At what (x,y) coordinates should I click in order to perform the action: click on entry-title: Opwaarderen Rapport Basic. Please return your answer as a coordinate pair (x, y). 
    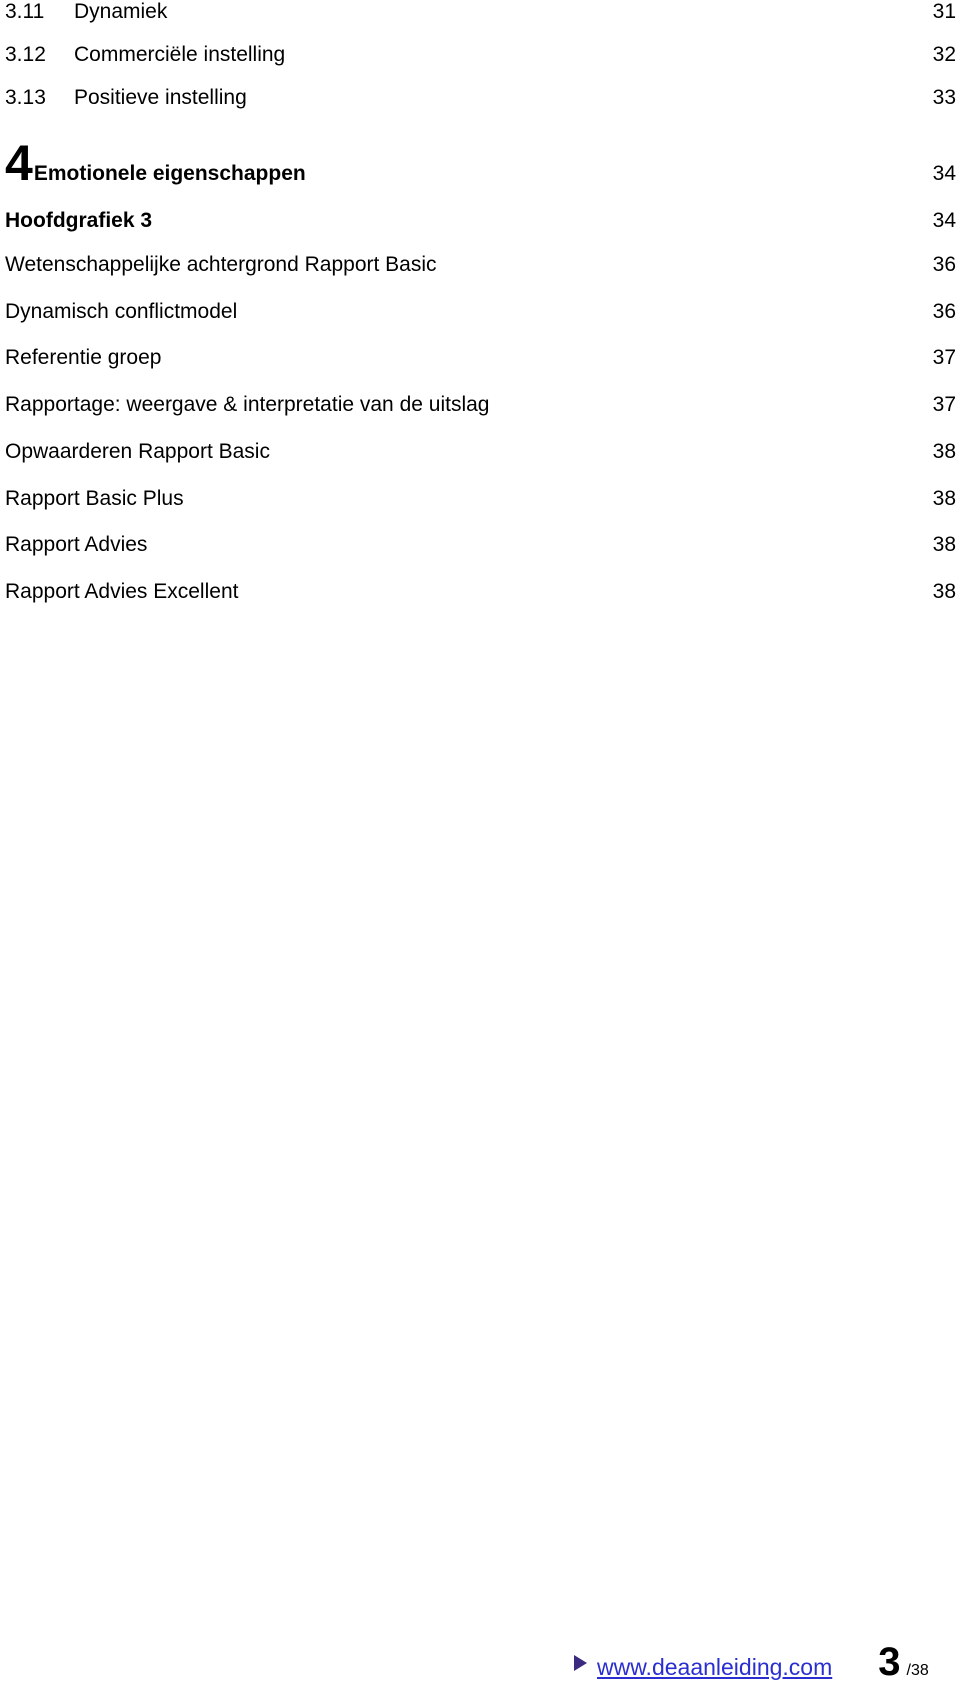
    Looking at the image, I should click on (137, 451).